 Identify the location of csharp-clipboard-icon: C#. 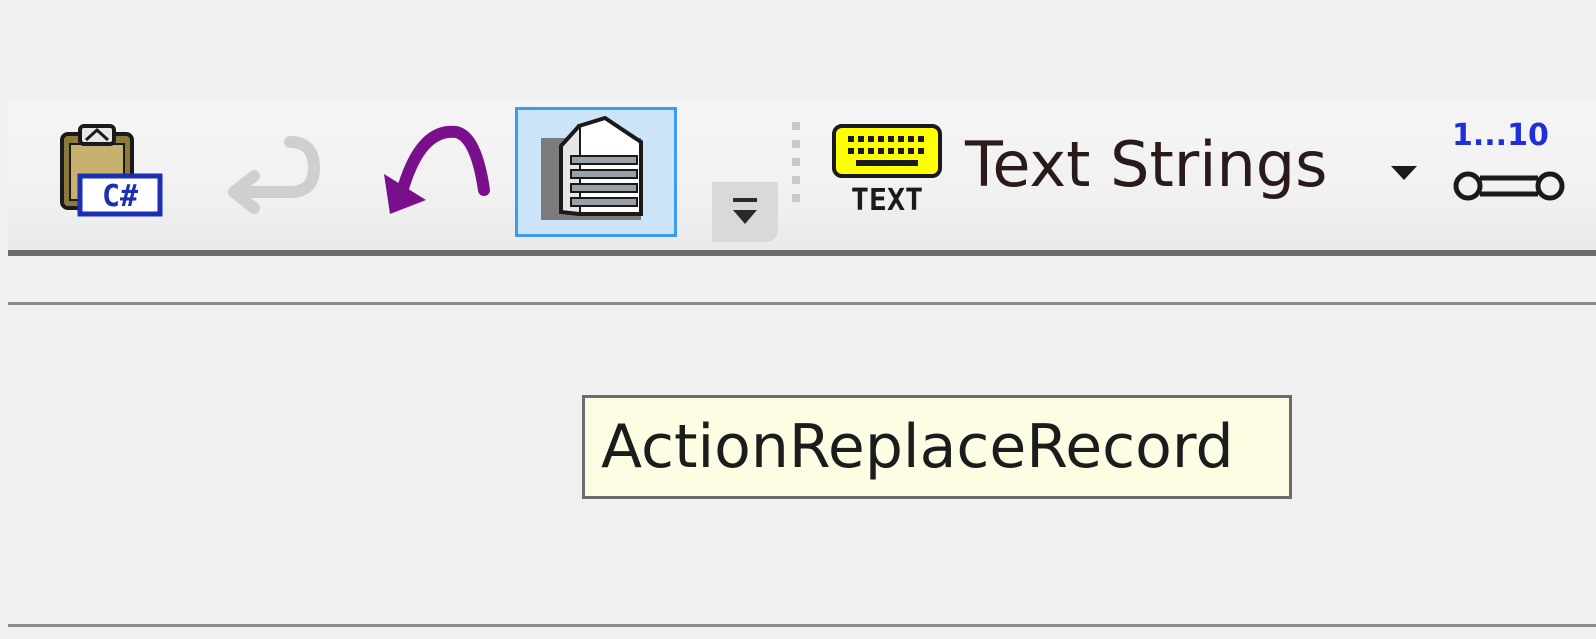
(111, 170).